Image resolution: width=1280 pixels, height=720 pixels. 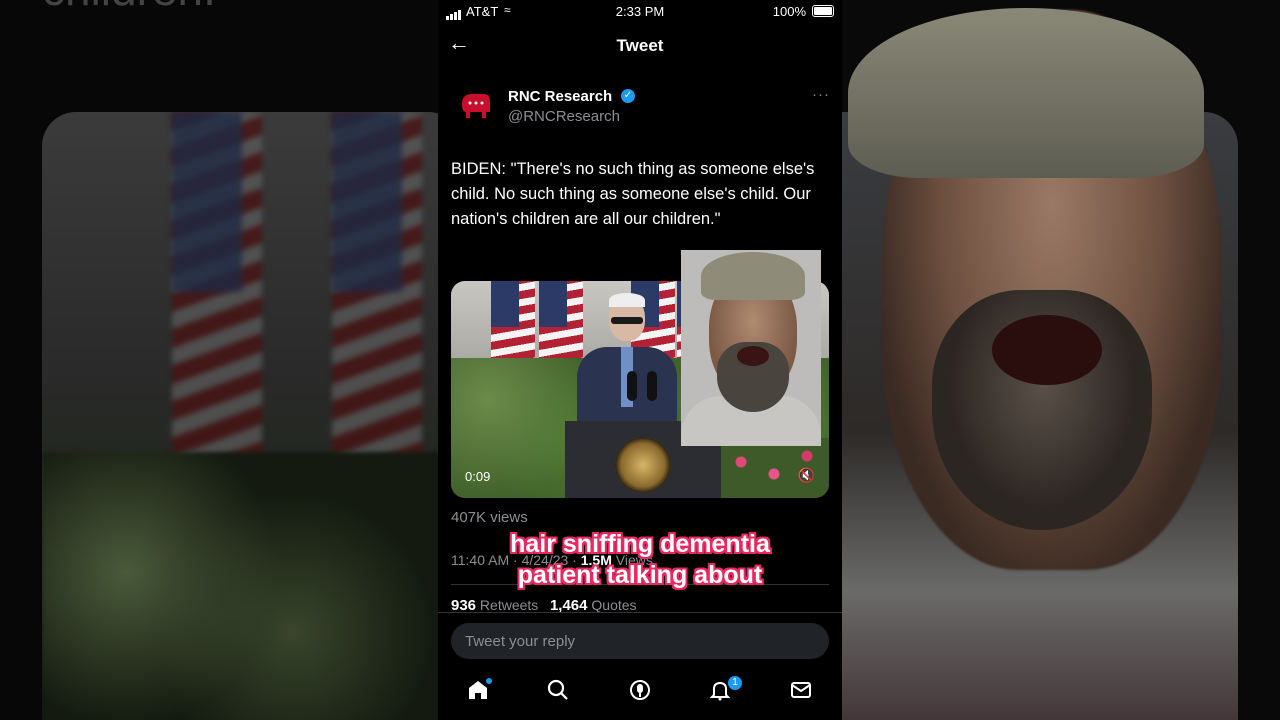 What do you see at coordinates (789, 11) in the screenshot?
I see `battery-percent: 100%` at bounding box center [789, 11].